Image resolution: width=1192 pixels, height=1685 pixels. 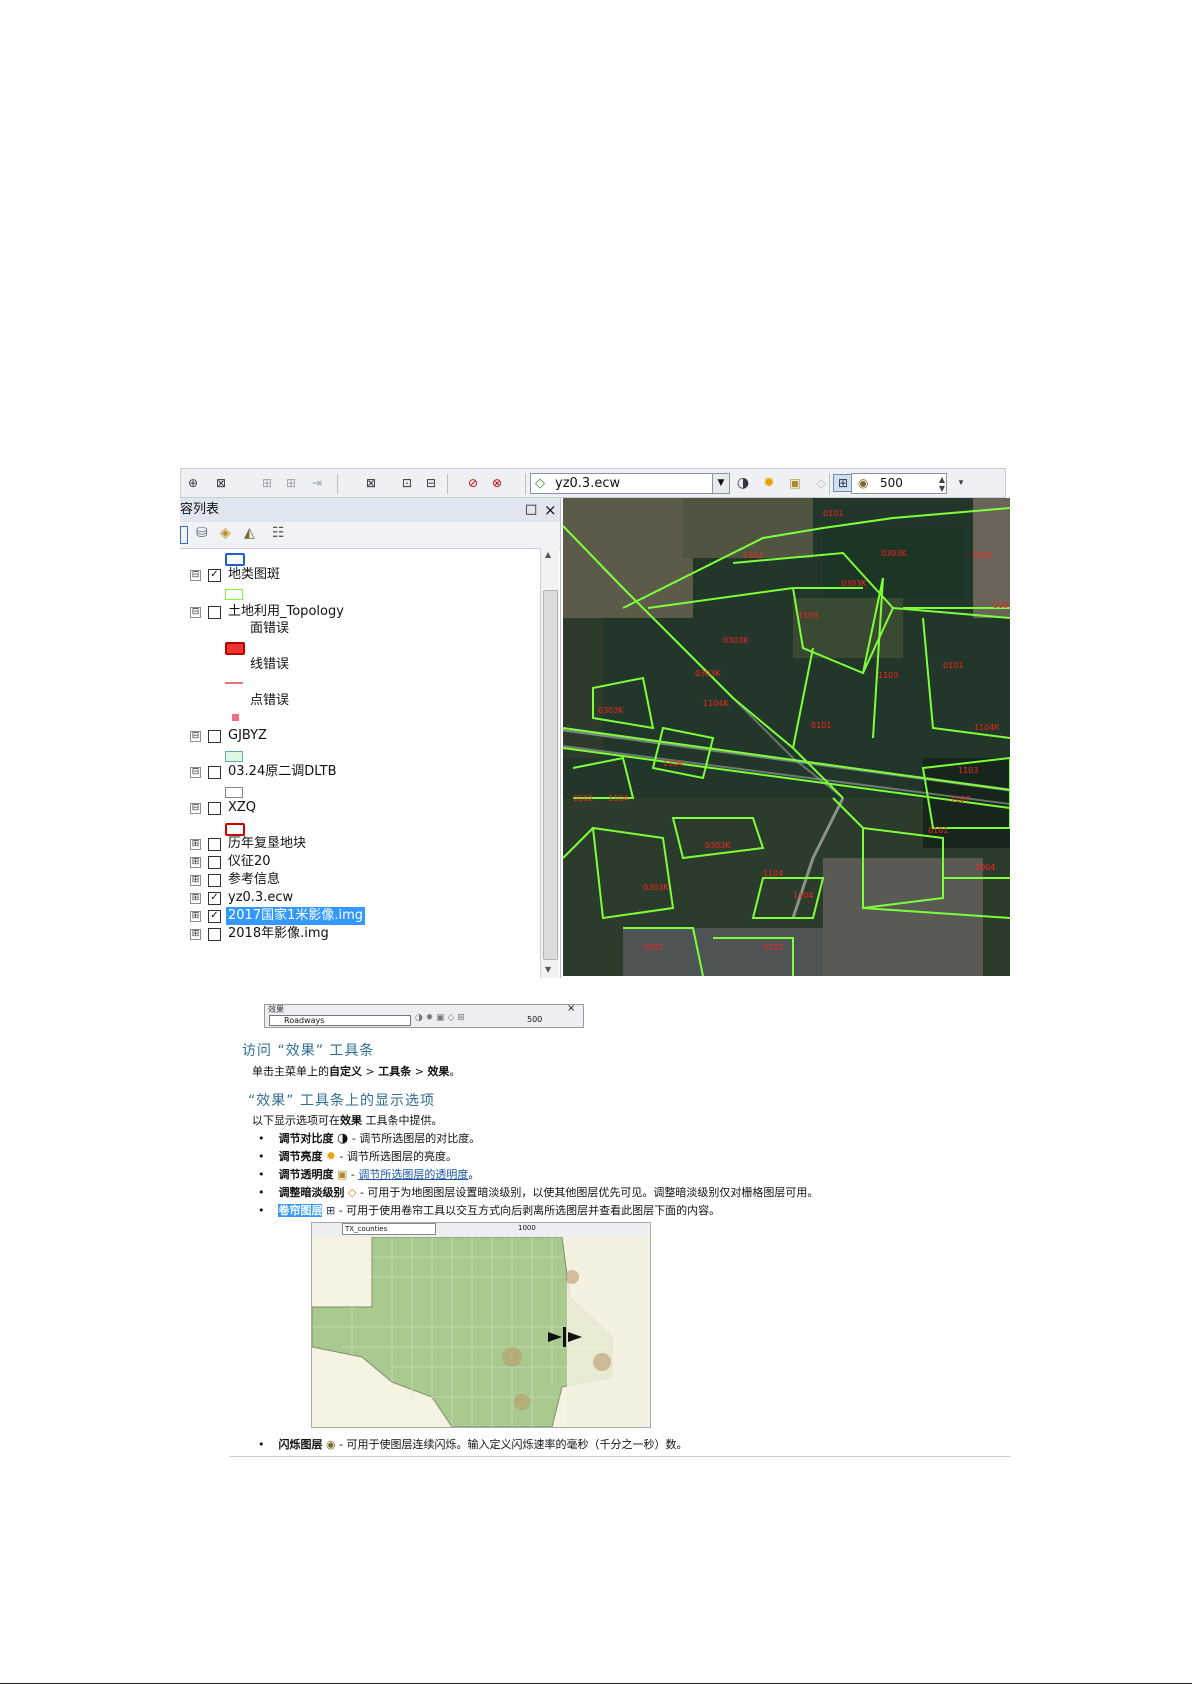 What do you see at coordinates (371, 483) in the screenshot?
I see `table-icon: ⊠` at bounding box center [371, 483].